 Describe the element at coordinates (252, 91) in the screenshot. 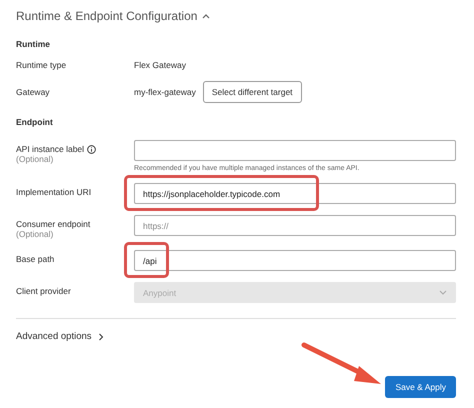

I see `select-target-button: Select different target` at that location.